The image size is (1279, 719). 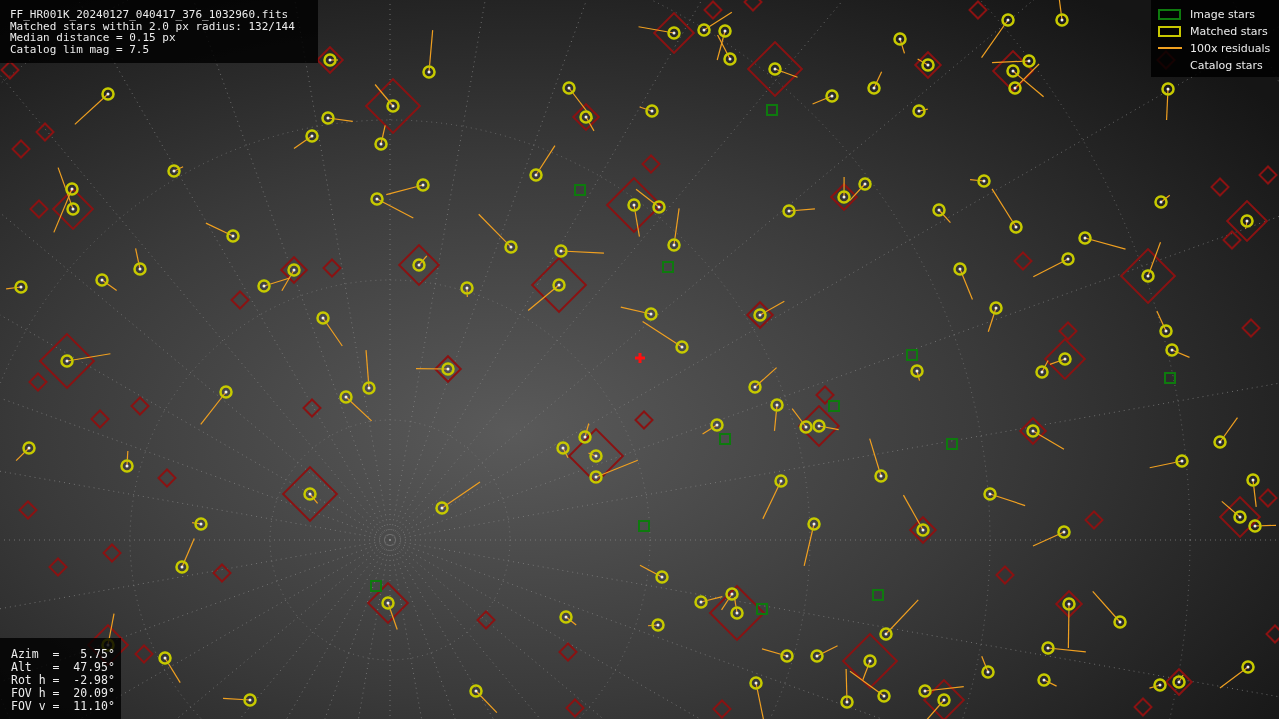 I want to click on info-line: FF_HR001K_20240127_040417_376_1032960.fits, so click(x=149, y=15).